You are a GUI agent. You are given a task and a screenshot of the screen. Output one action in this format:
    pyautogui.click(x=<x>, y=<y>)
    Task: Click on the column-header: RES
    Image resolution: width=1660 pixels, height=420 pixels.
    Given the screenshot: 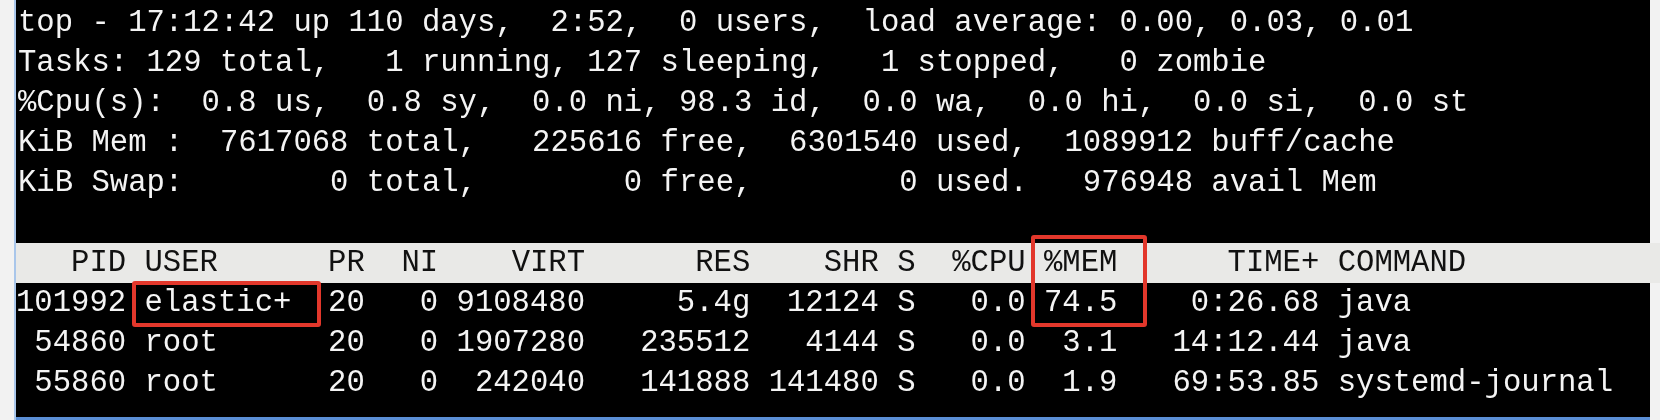 What is the action you would take?
    pyautogui.click(x=722, y=263)
    